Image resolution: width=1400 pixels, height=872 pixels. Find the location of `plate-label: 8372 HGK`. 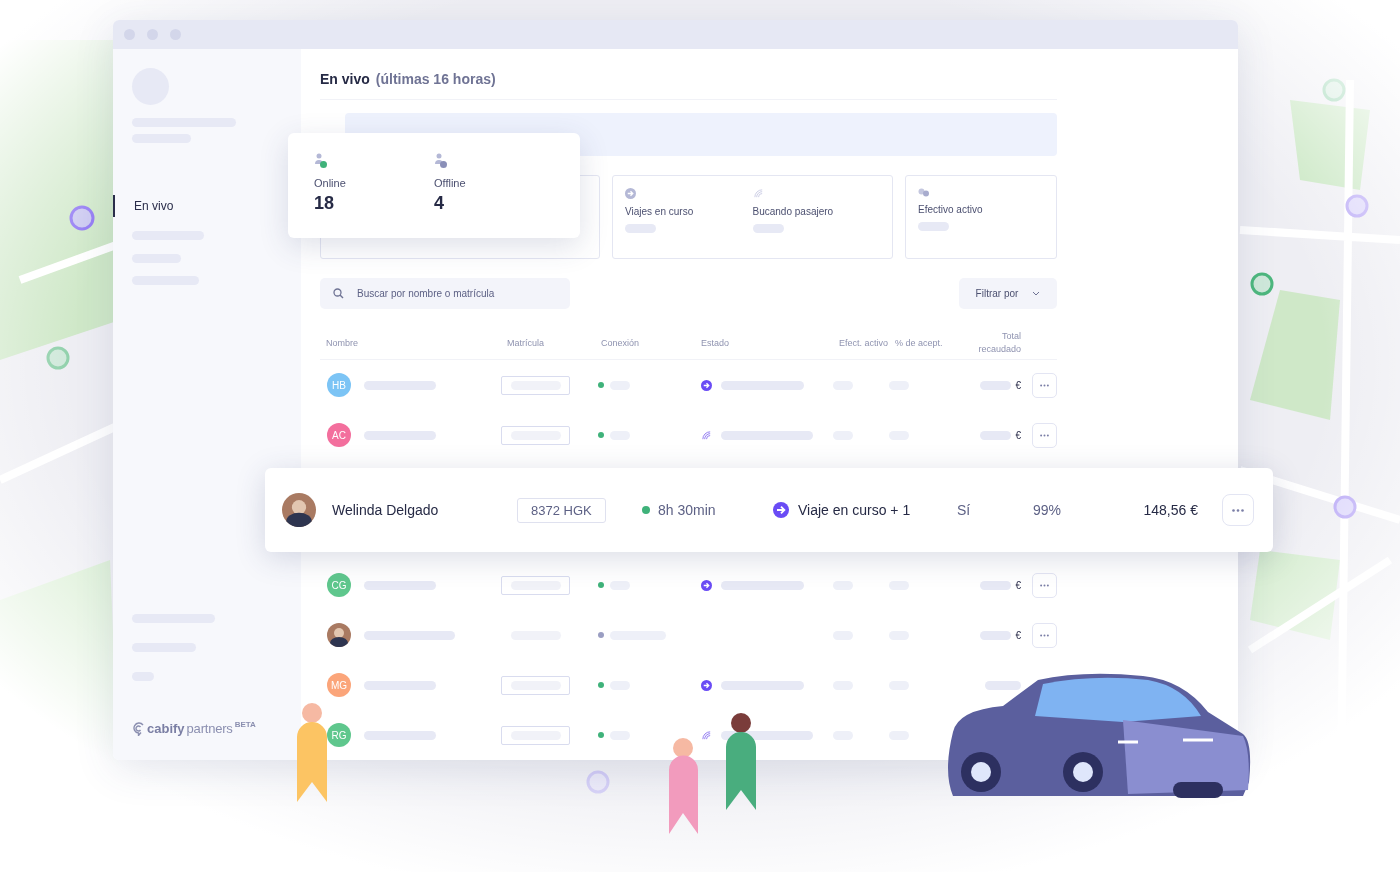

plate-label: 8372 HGK is located at coordinates (561, 510).